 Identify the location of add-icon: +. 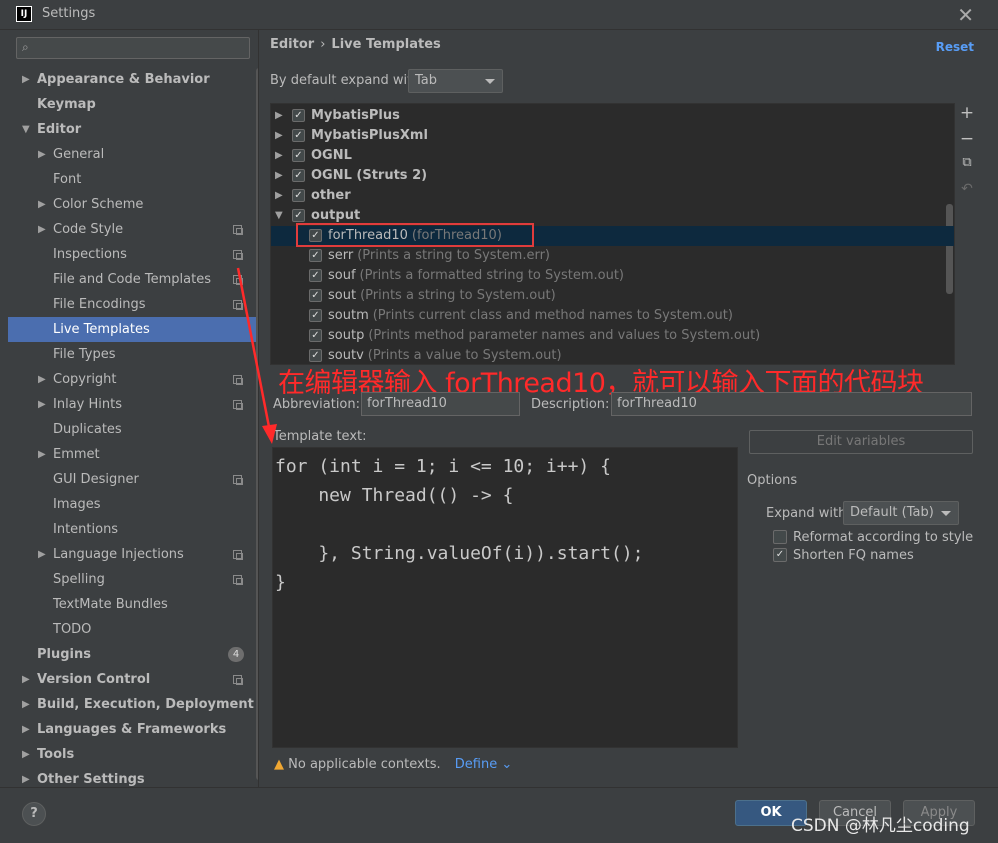
(967, 116).